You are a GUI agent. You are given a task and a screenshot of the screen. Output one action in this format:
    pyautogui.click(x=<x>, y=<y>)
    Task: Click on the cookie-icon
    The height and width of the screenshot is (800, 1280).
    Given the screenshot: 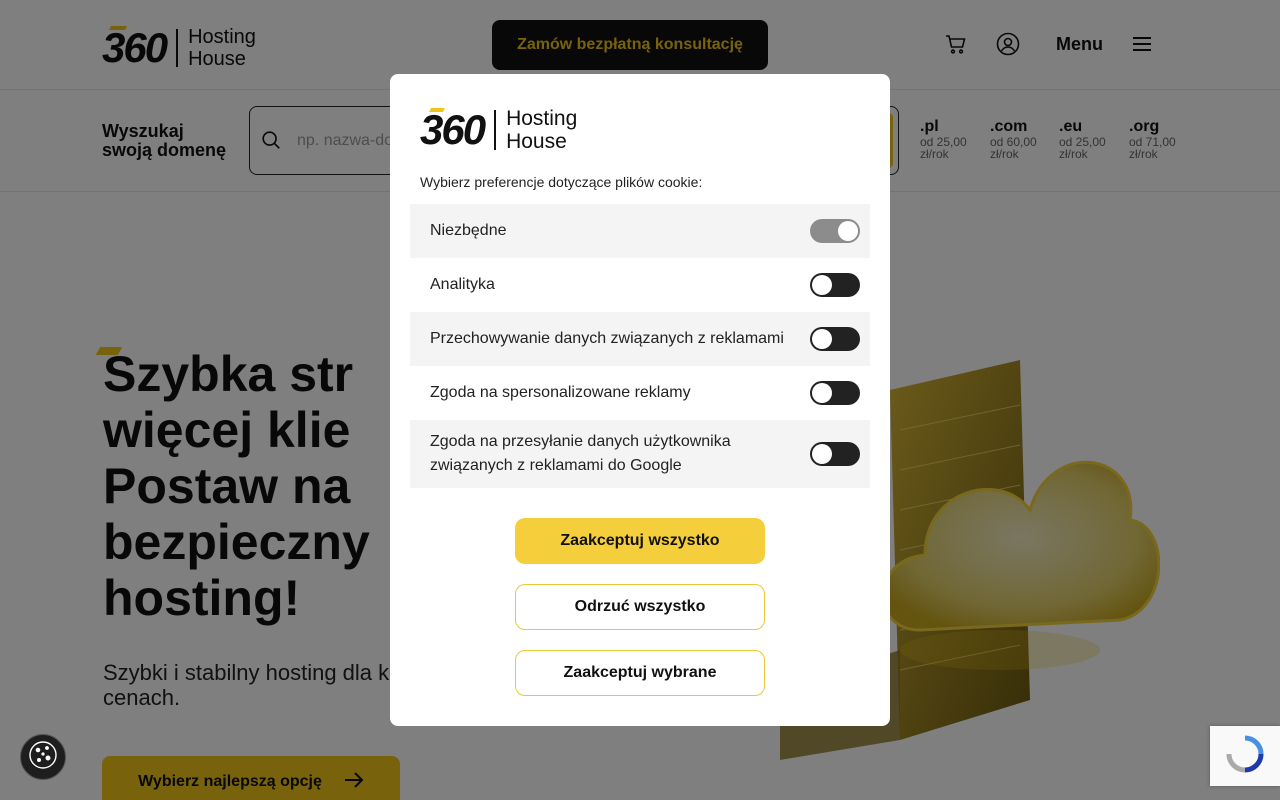 What is the action you would take?
    pyautogui.click(x=43, y=757)
    